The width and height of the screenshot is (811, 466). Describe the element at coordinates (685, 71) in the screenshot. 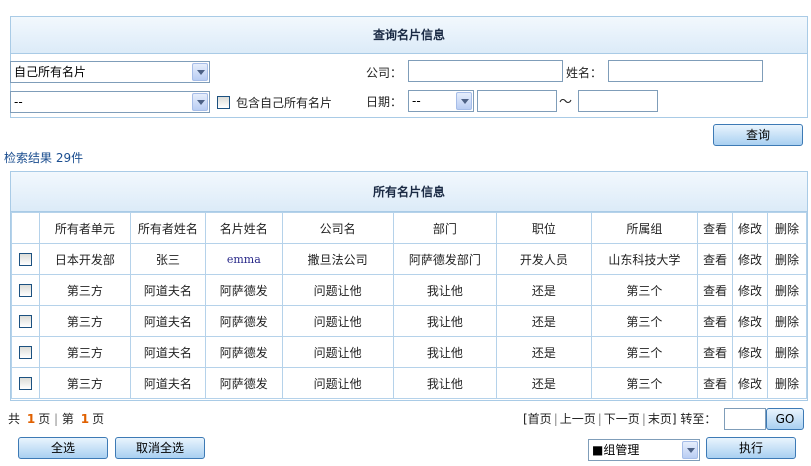

I see `name-input` at that location.